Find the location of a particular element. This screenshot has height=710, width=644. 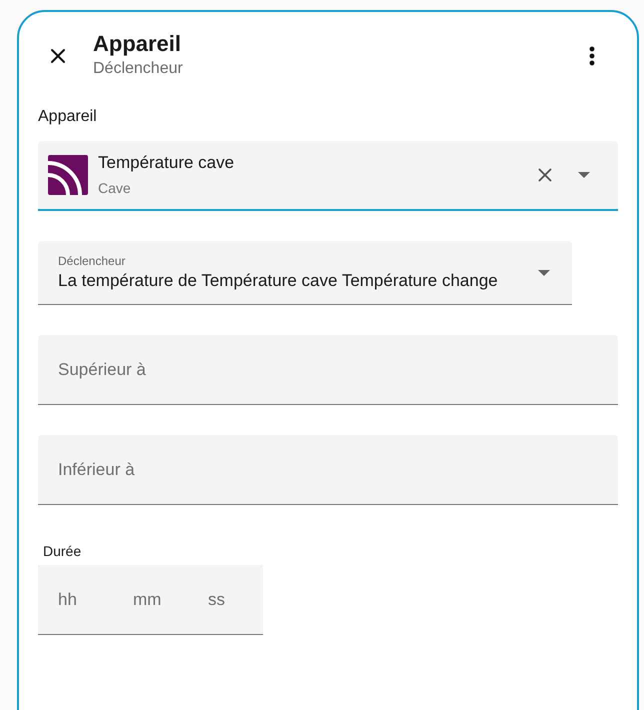

number-field: Supérieur à is located at coordinates (328, 370).